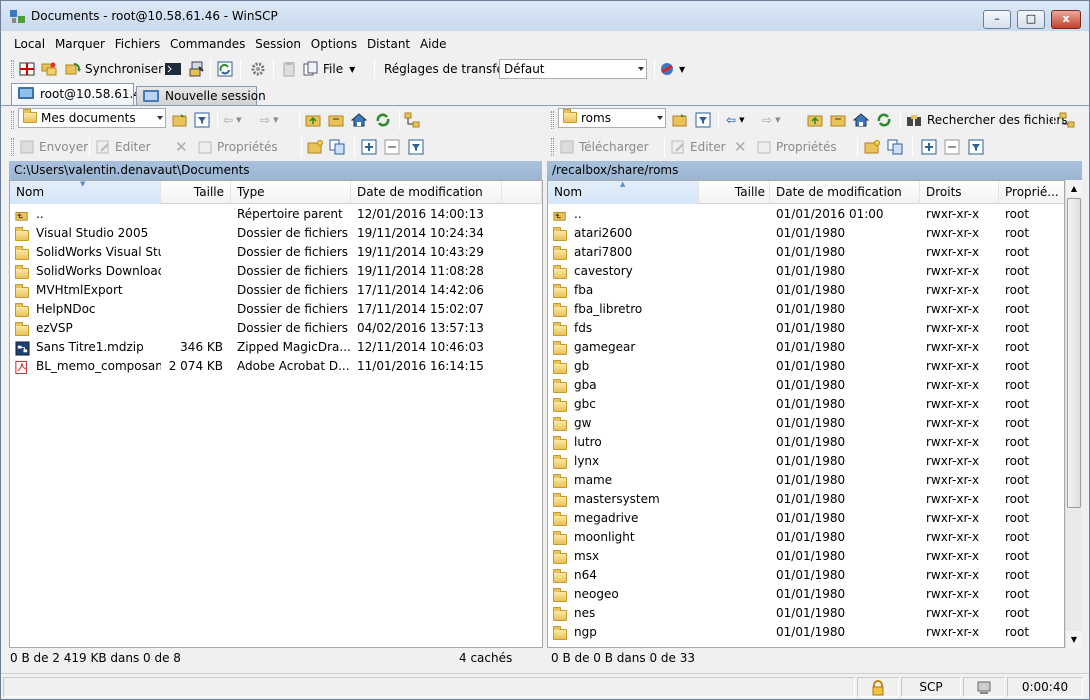 Image resolution: width=1090 pixels, height=700 pixels. Describe the element at coordinates (1067, 120) in the screenshot. I see `right-tree-button` at that location.